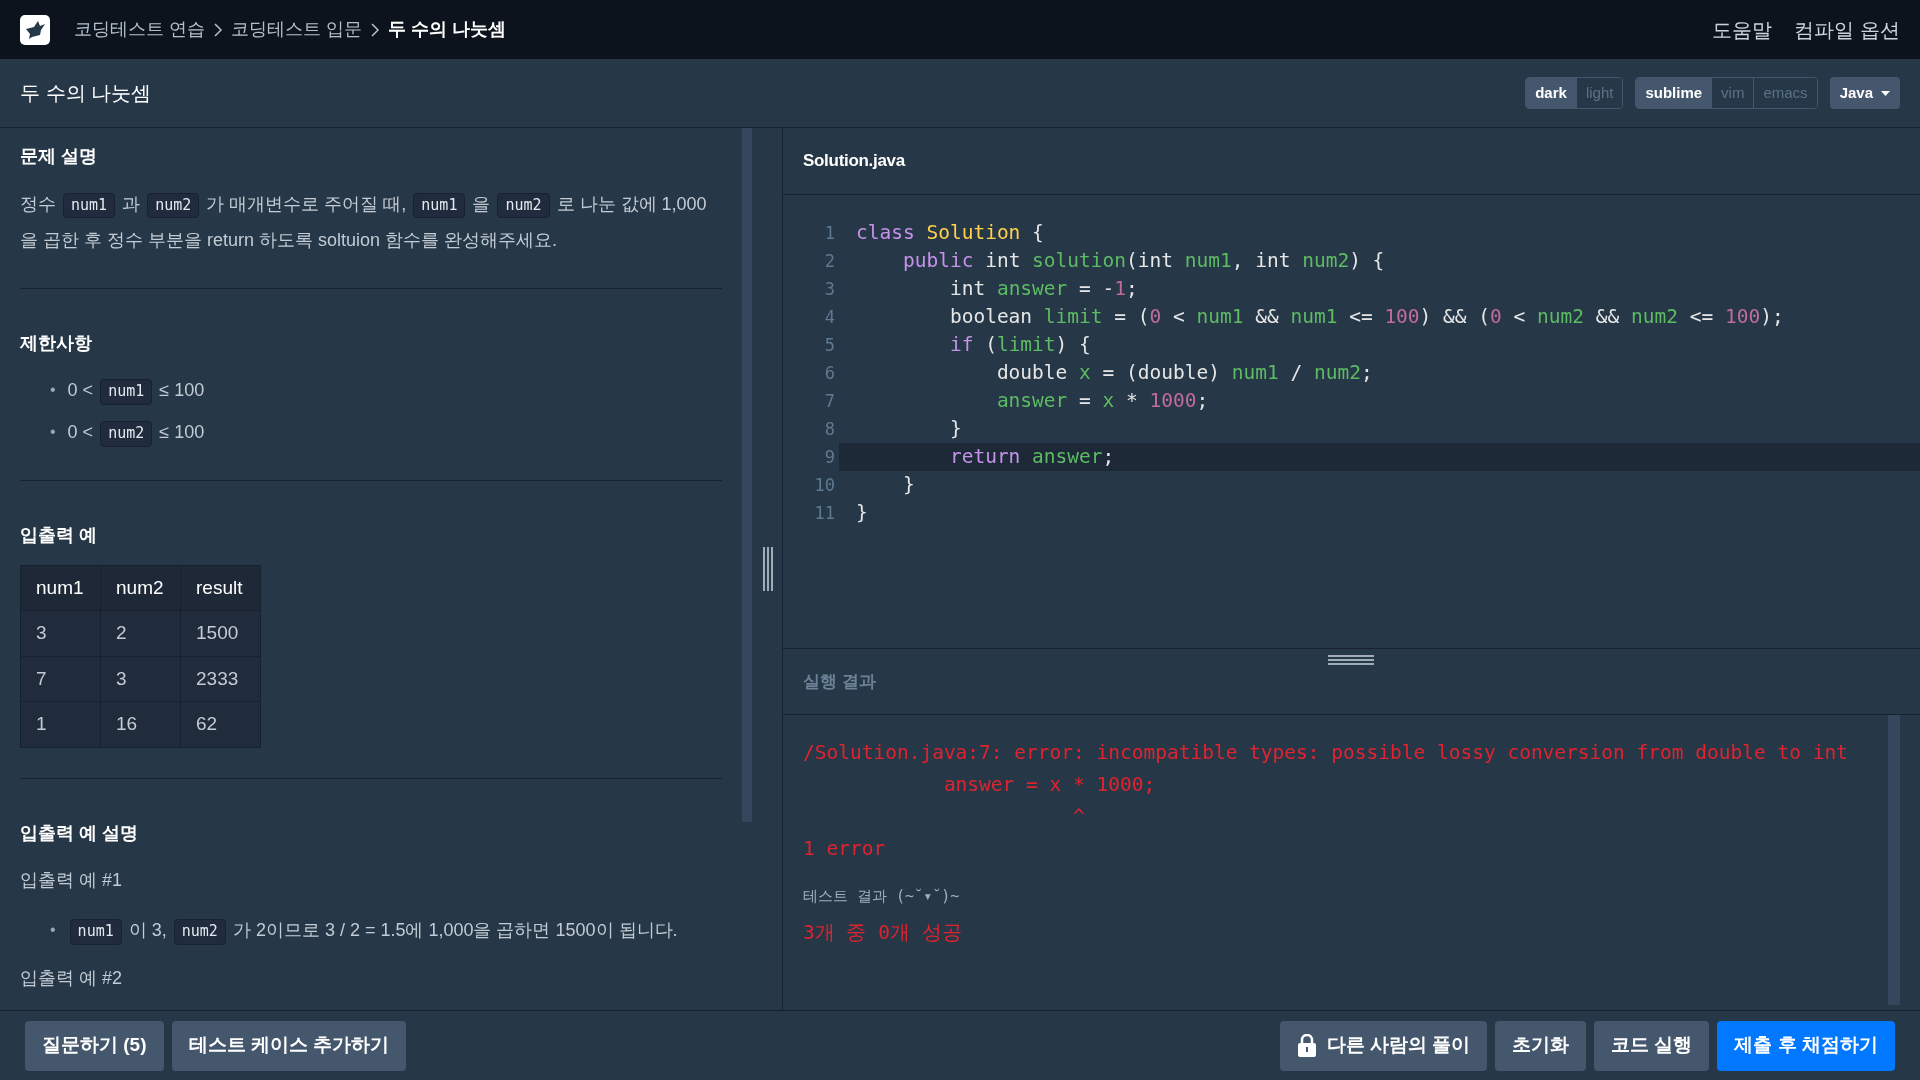 The image size is (1920, 1080). I want to click on scrollbar-thumb, so click(747, 475).